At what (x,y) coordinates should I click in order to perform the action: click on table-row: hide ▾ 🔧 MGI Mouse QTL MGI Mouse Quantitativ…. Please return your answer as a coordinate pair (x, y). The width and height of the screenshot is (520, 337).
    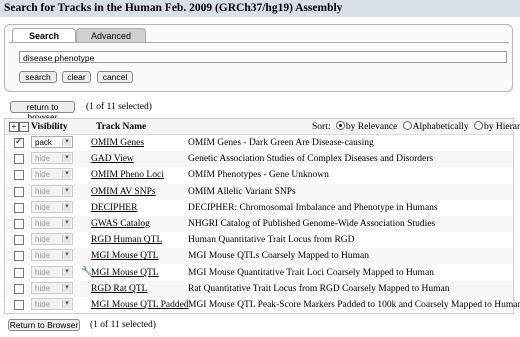
    Looking at the image, I should click on (259, 273).